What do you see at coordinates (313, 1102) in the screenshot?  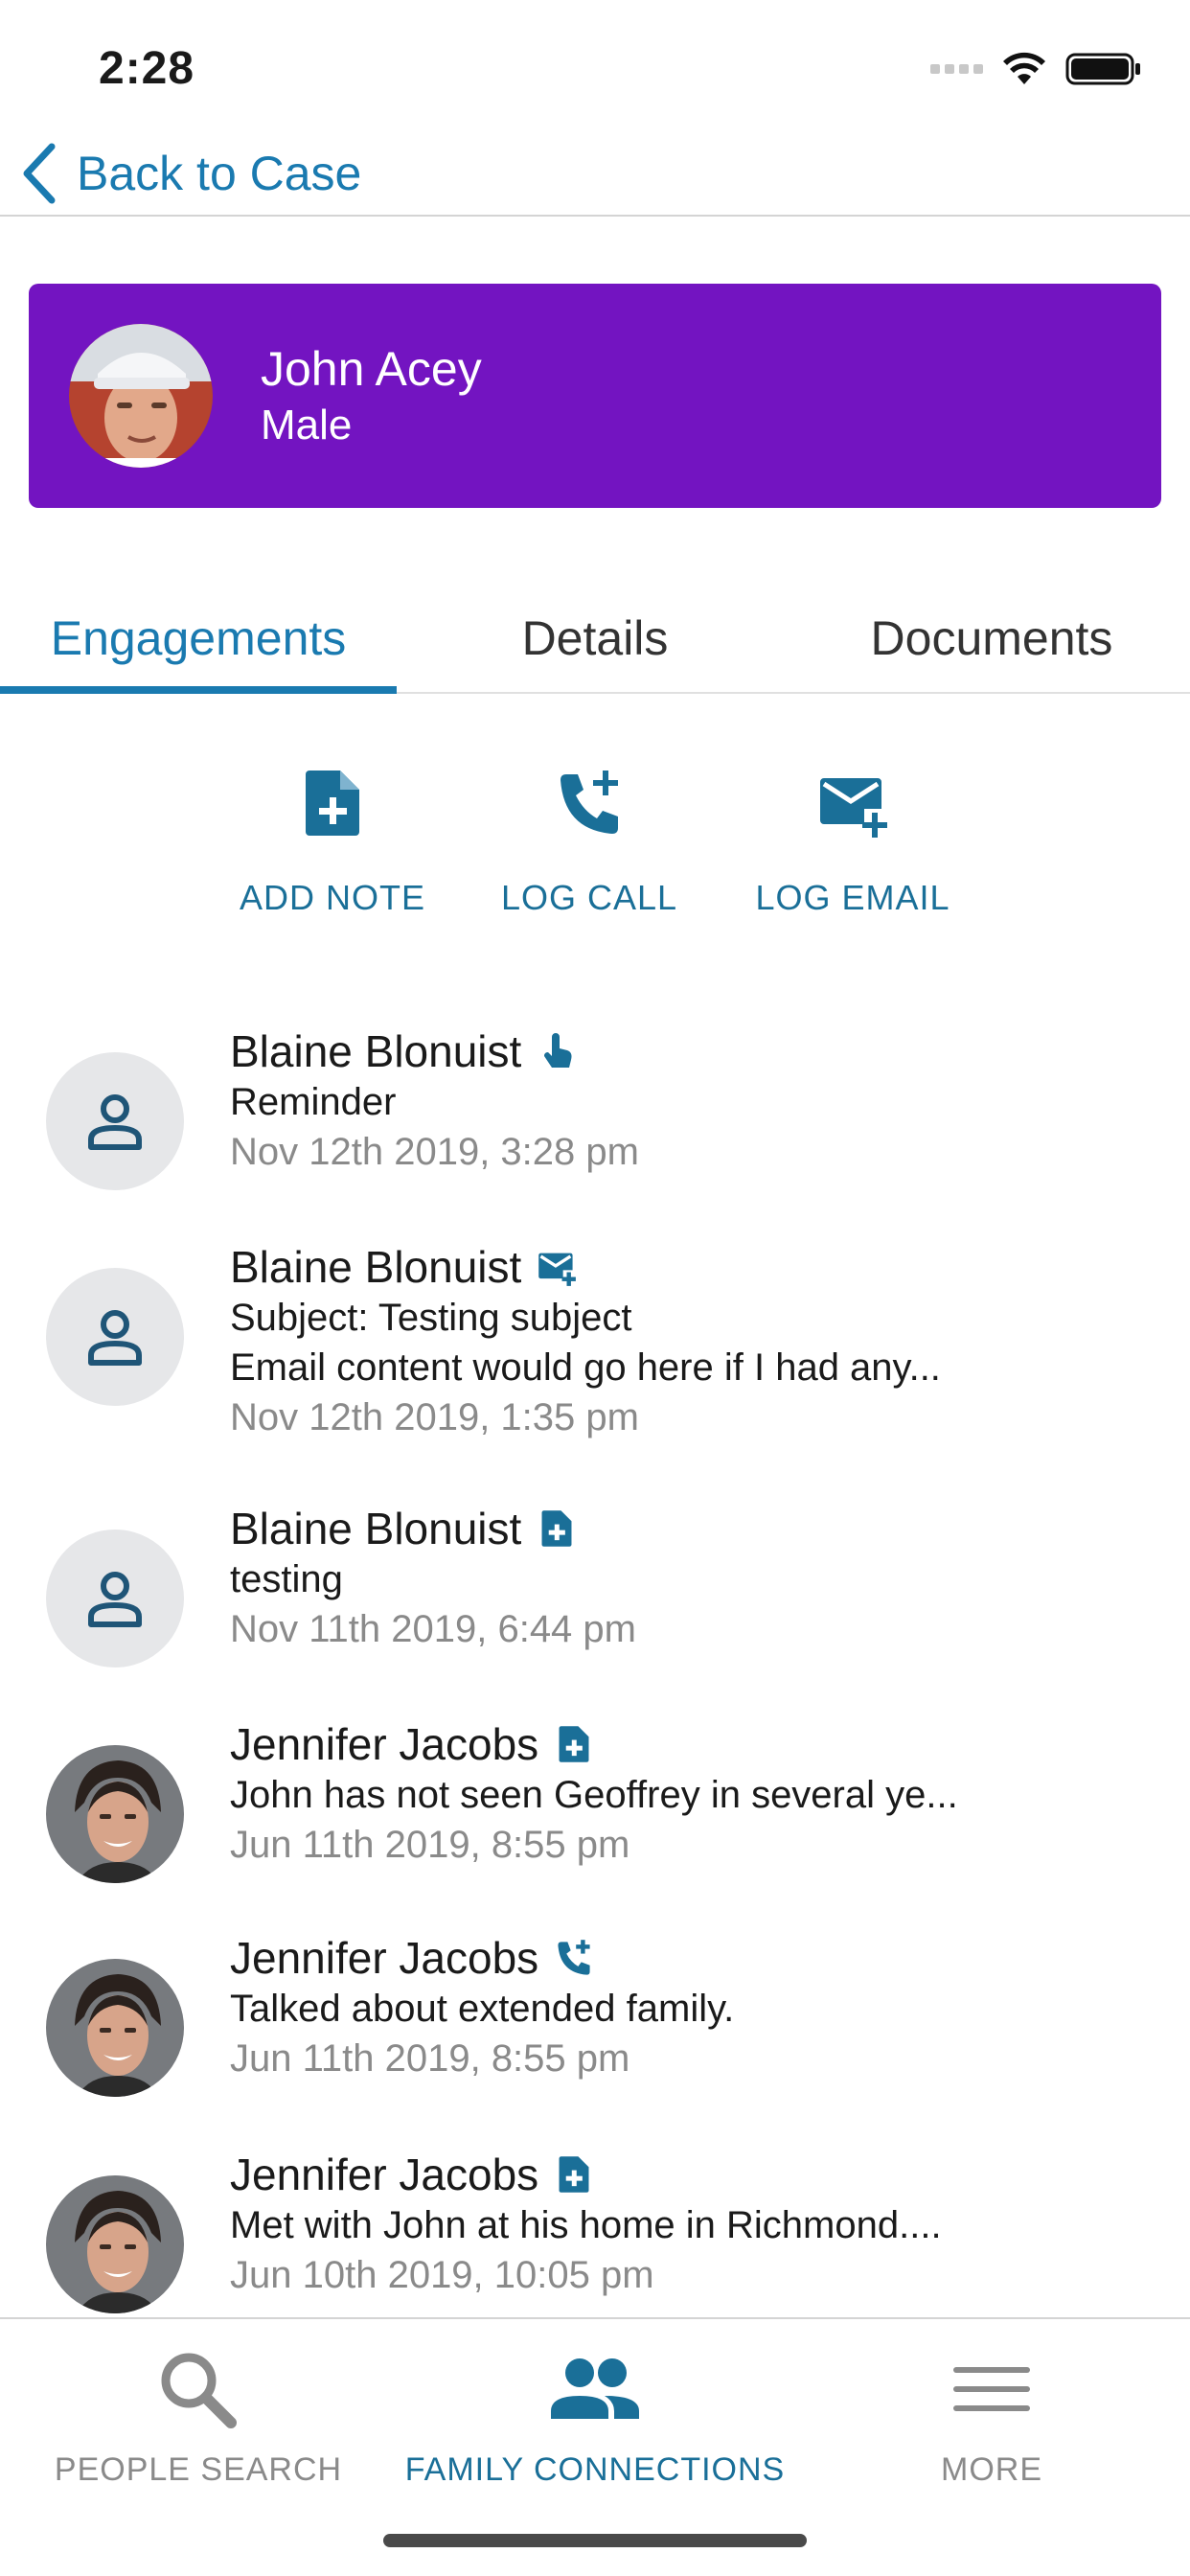 I see `engagement-summary: Reminder` at bounding box center [313, 1102].